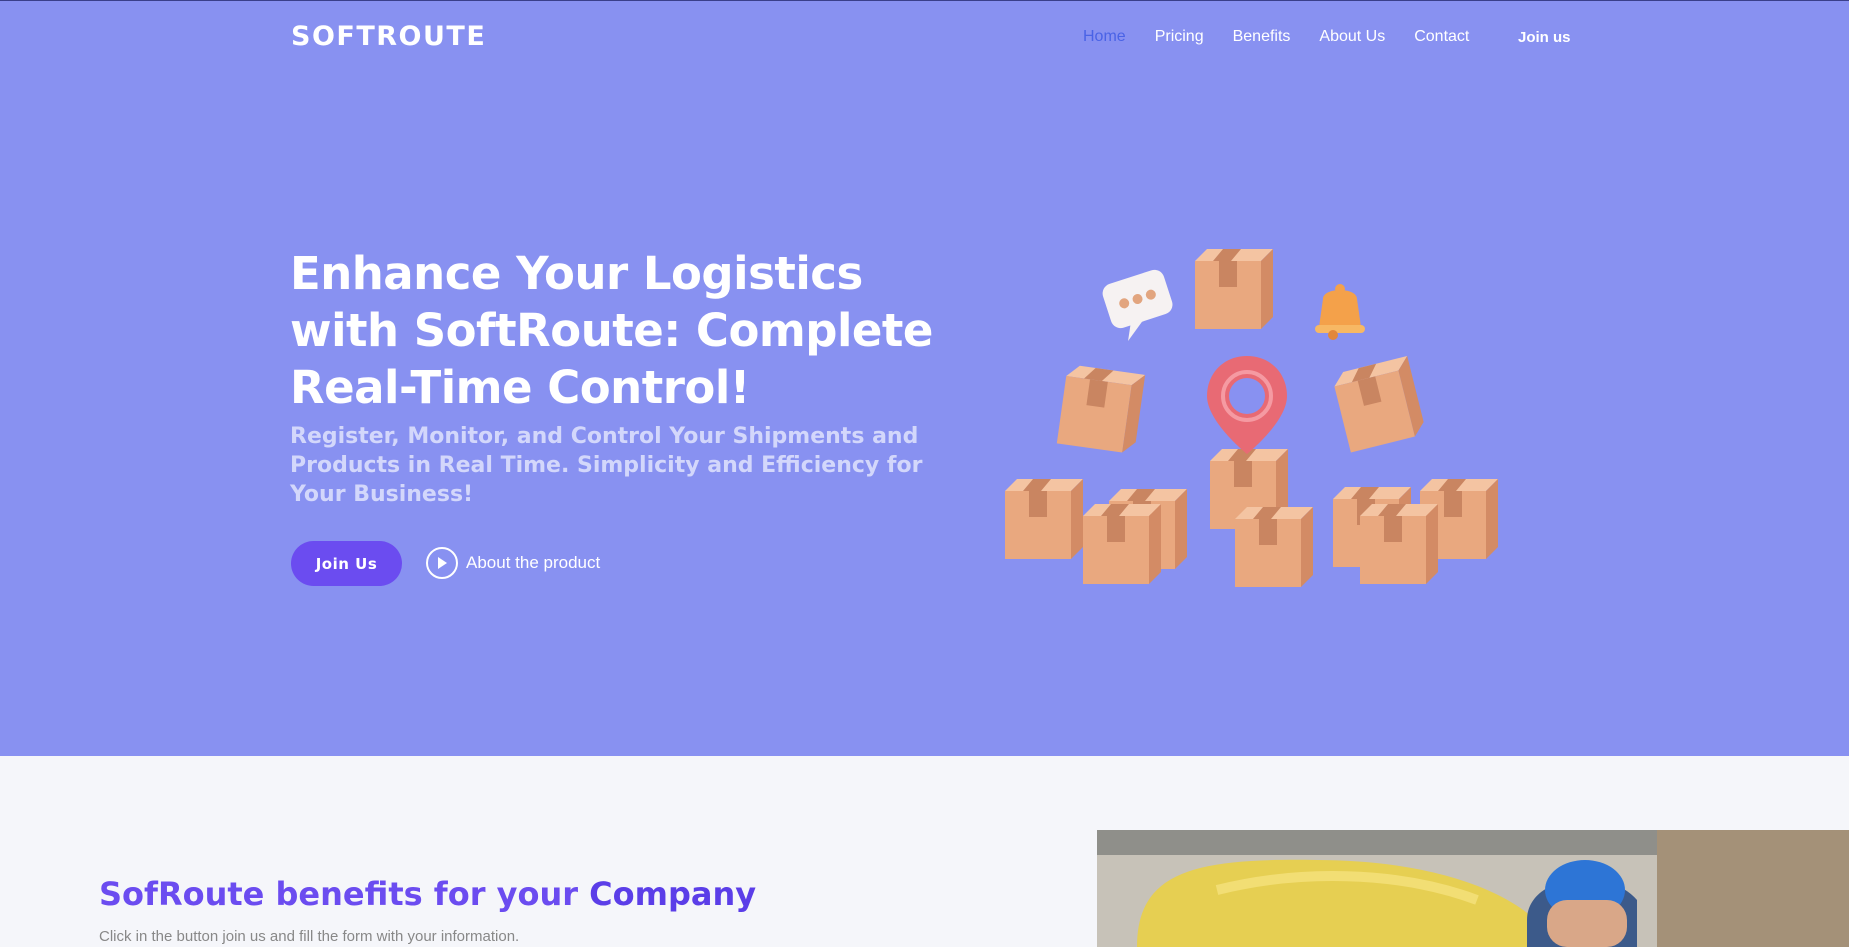 This screenshot has height=947, width=1849. Describe the element at coordinates (1104, 37) in the screenshot. I see `nav-home: Home` at that location.